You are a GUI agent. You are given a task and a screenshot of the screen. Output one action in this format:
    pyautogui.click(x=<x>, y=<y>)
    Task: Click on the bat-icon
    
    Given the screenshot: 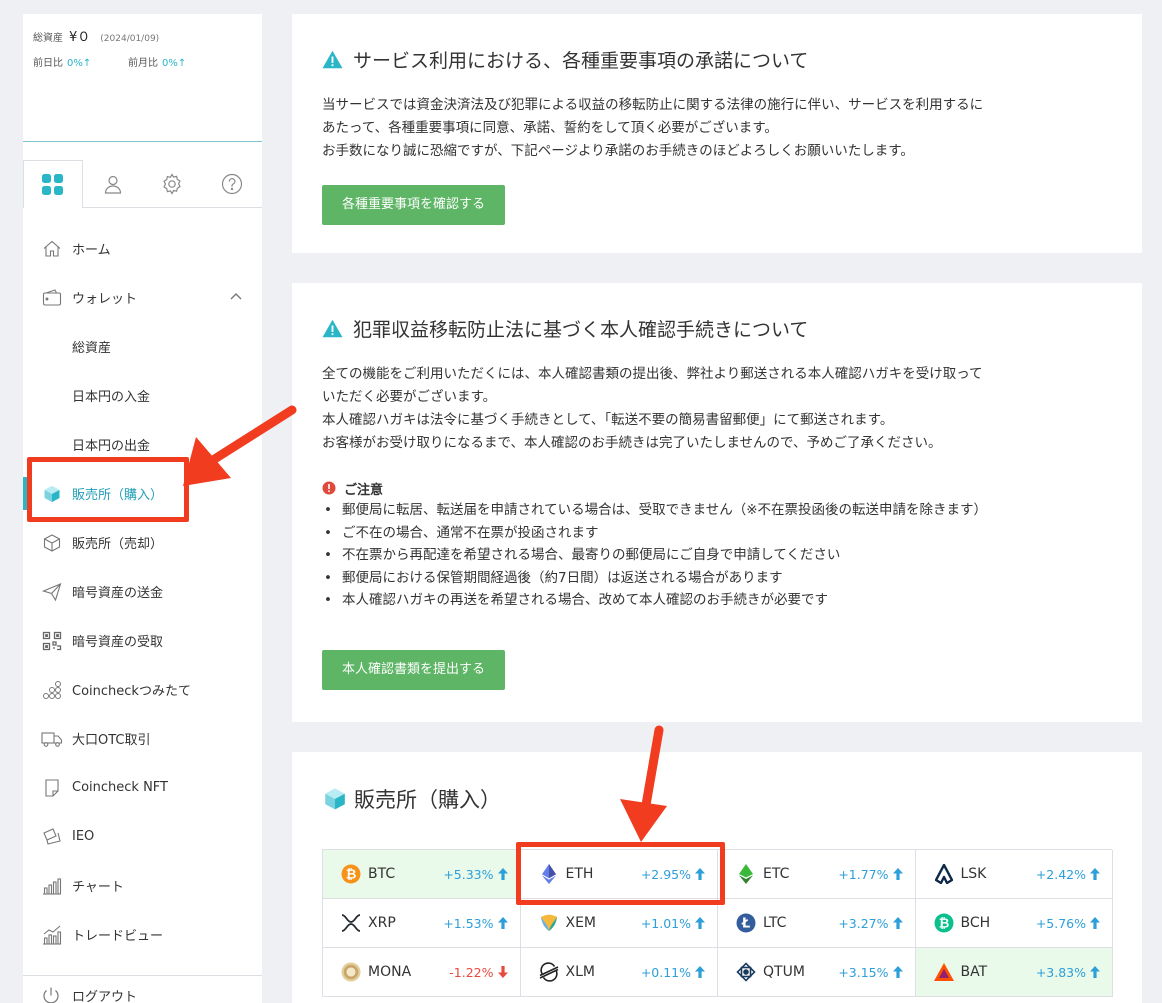 What is the action you would take?
    pyautogui.click(x=943, y=972)
    